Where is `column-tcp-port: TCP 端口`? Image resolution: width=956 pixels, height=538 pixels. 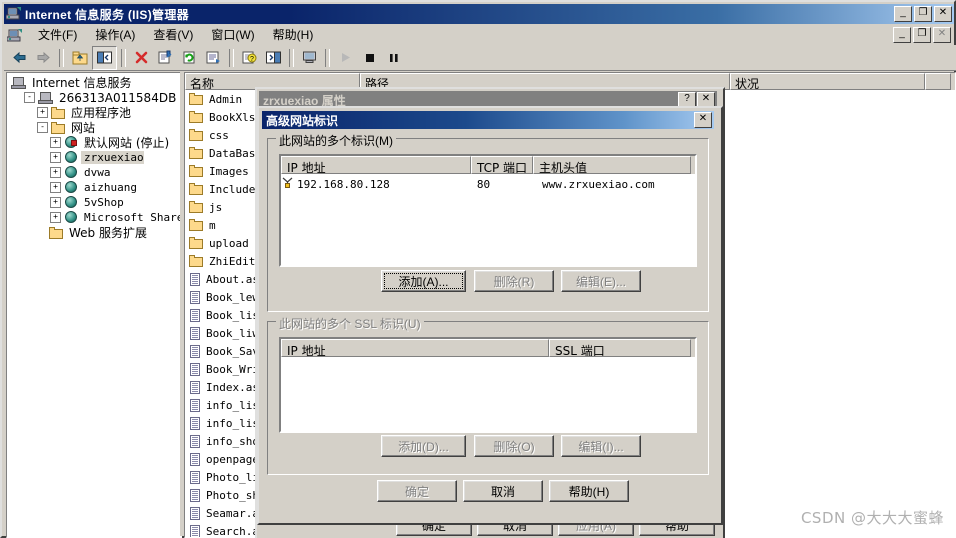 column-tcp-port: TCP 端口 is located at coordinates (502, 165).